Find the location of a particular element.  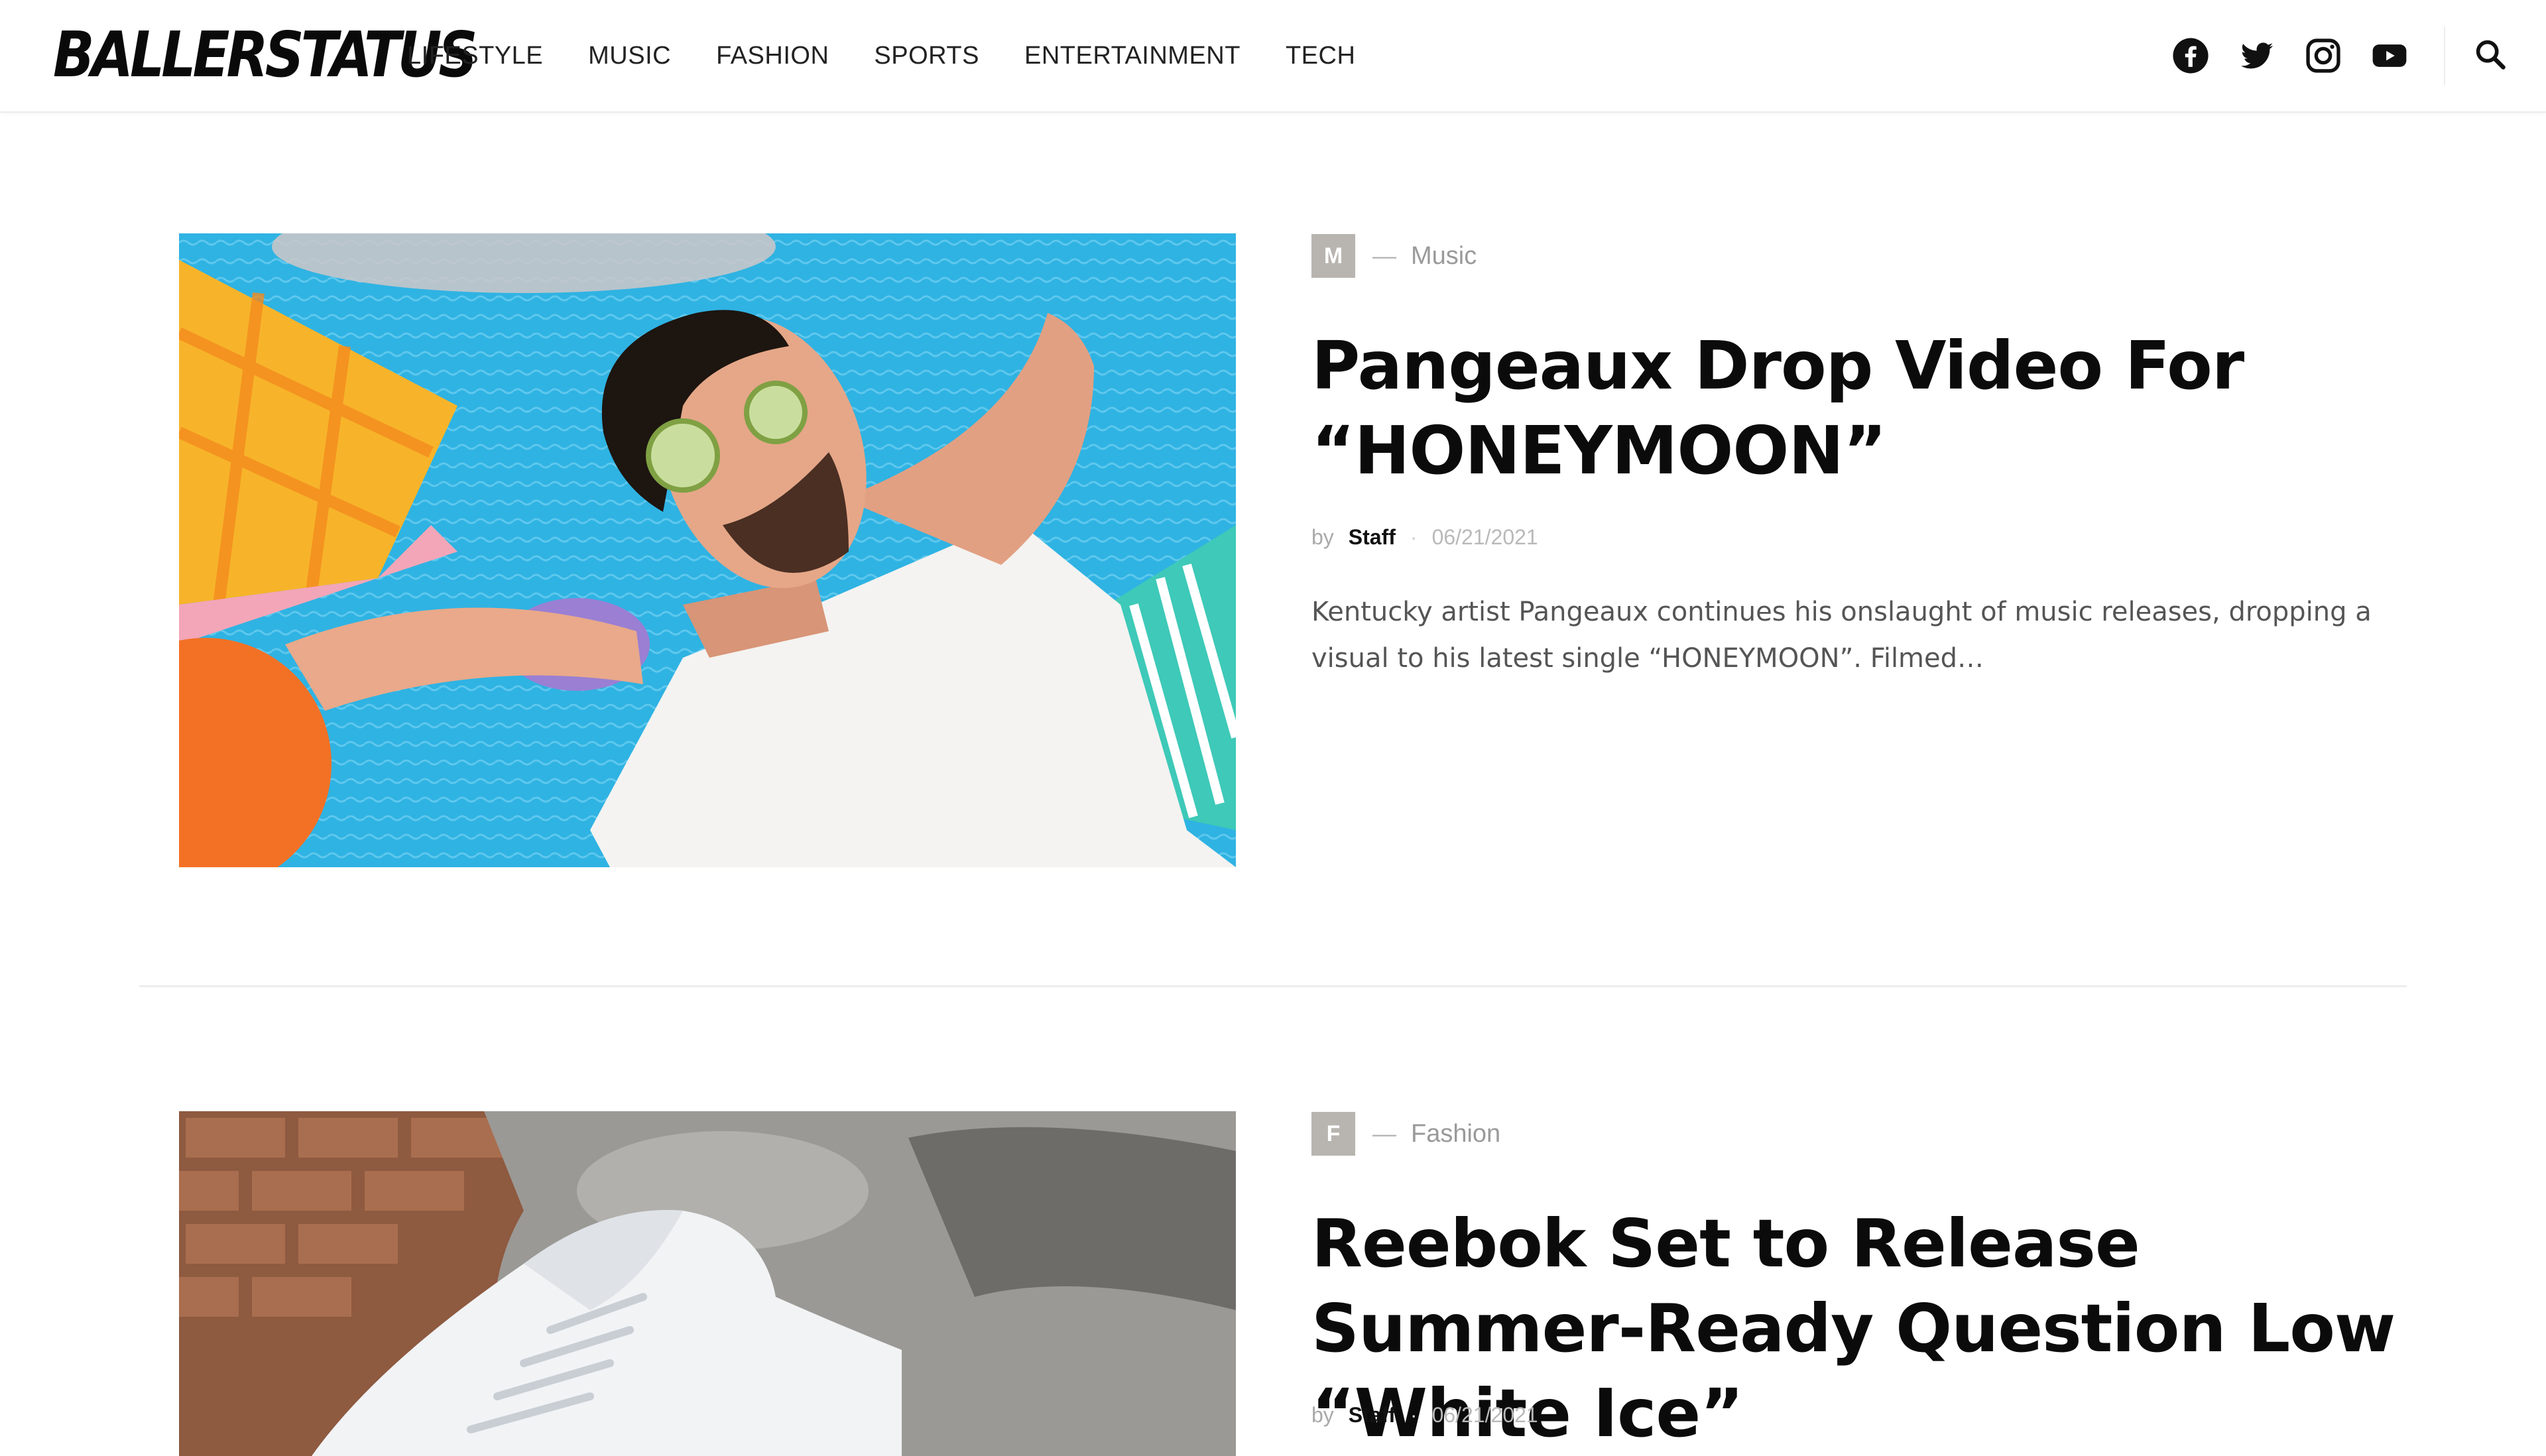

article-divider is located at coordinates (1273, 986).